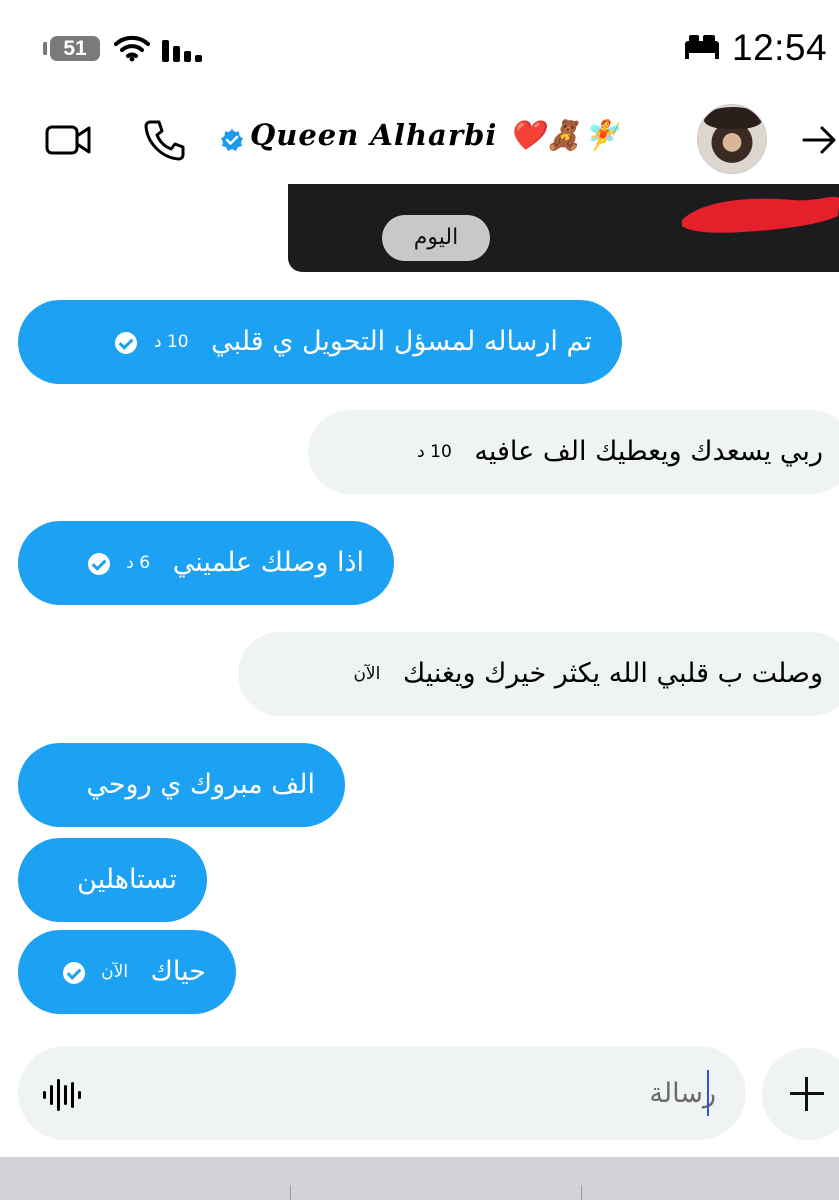 This screenshot has width=839, height=1200. What do you see at coordinates (563, 228) in the screenshot?
I see `story-reply-card: اليوم` at bounding box center [563, 228].